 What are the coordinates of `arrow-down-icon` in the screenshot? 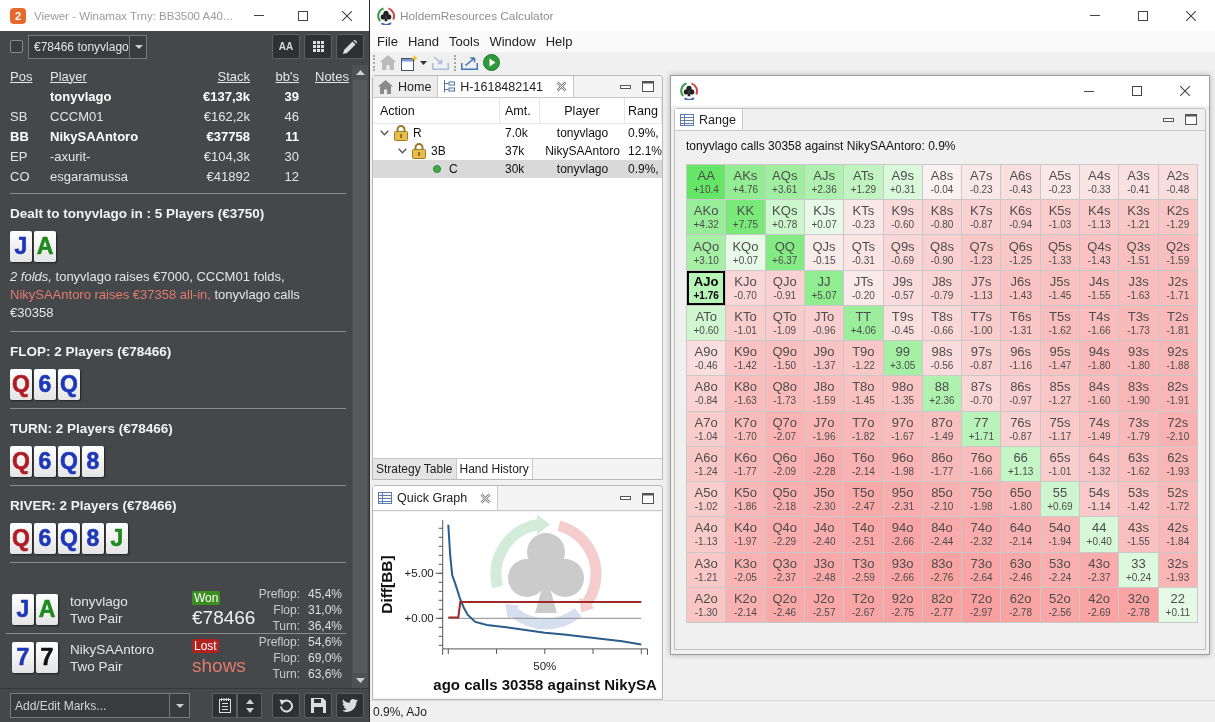 It's located at (360, 680).